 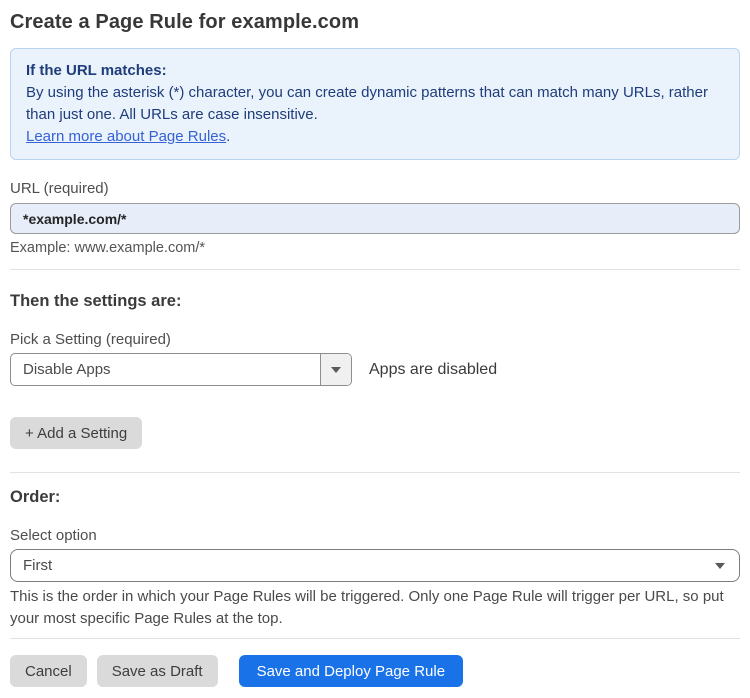 I want to click on url-field-label: URL (required), so click(x=59, y=188).